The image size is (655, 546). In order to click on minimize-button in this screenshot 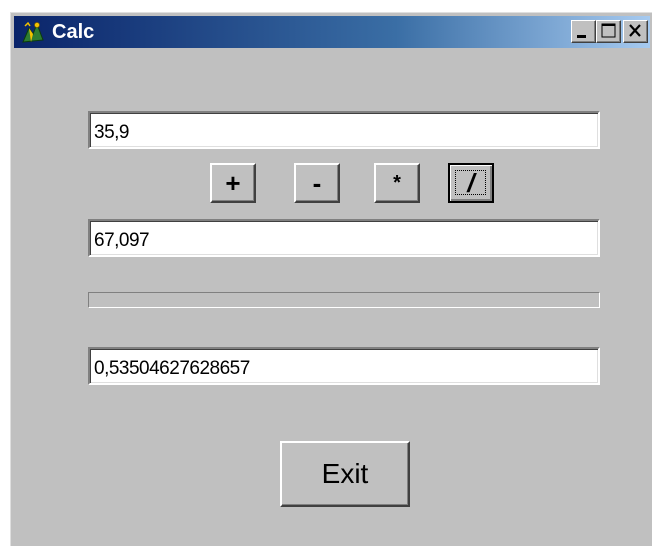, I will do `click(583, 31)`.